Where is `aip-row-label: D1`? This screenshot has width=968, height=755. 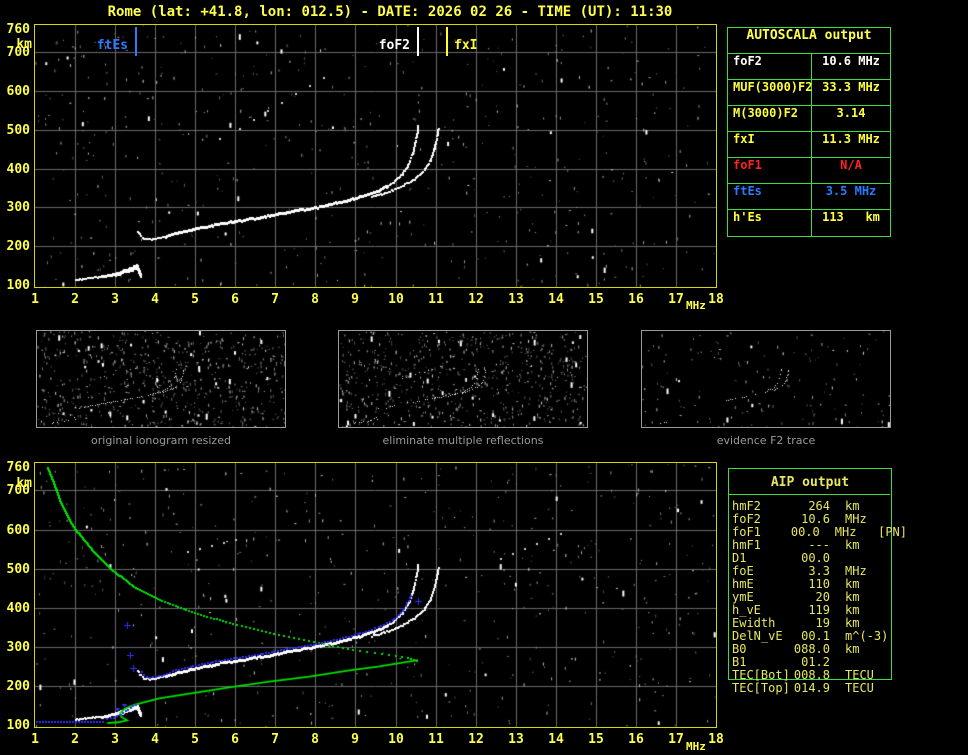 aip-row-label: D1 is located at coordinates (739, 558).